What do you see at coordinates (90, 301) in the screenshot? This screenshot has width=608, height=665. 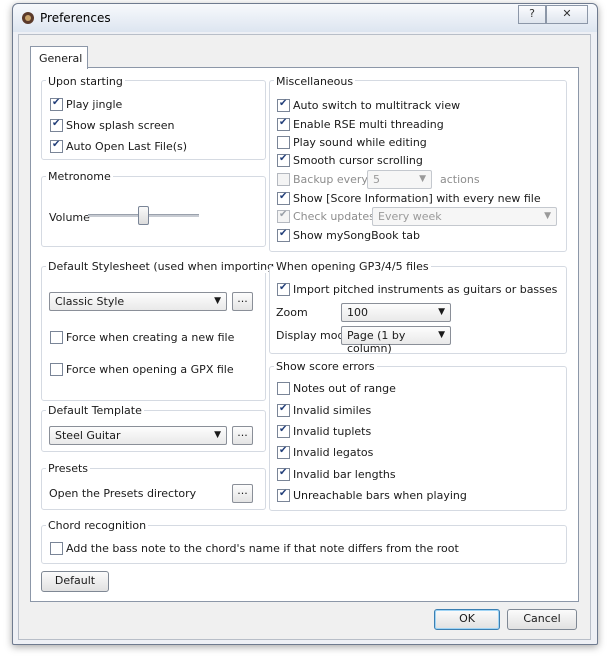 I see `stylesheet-selected: Classic Style` at bounding box center [90, 301].